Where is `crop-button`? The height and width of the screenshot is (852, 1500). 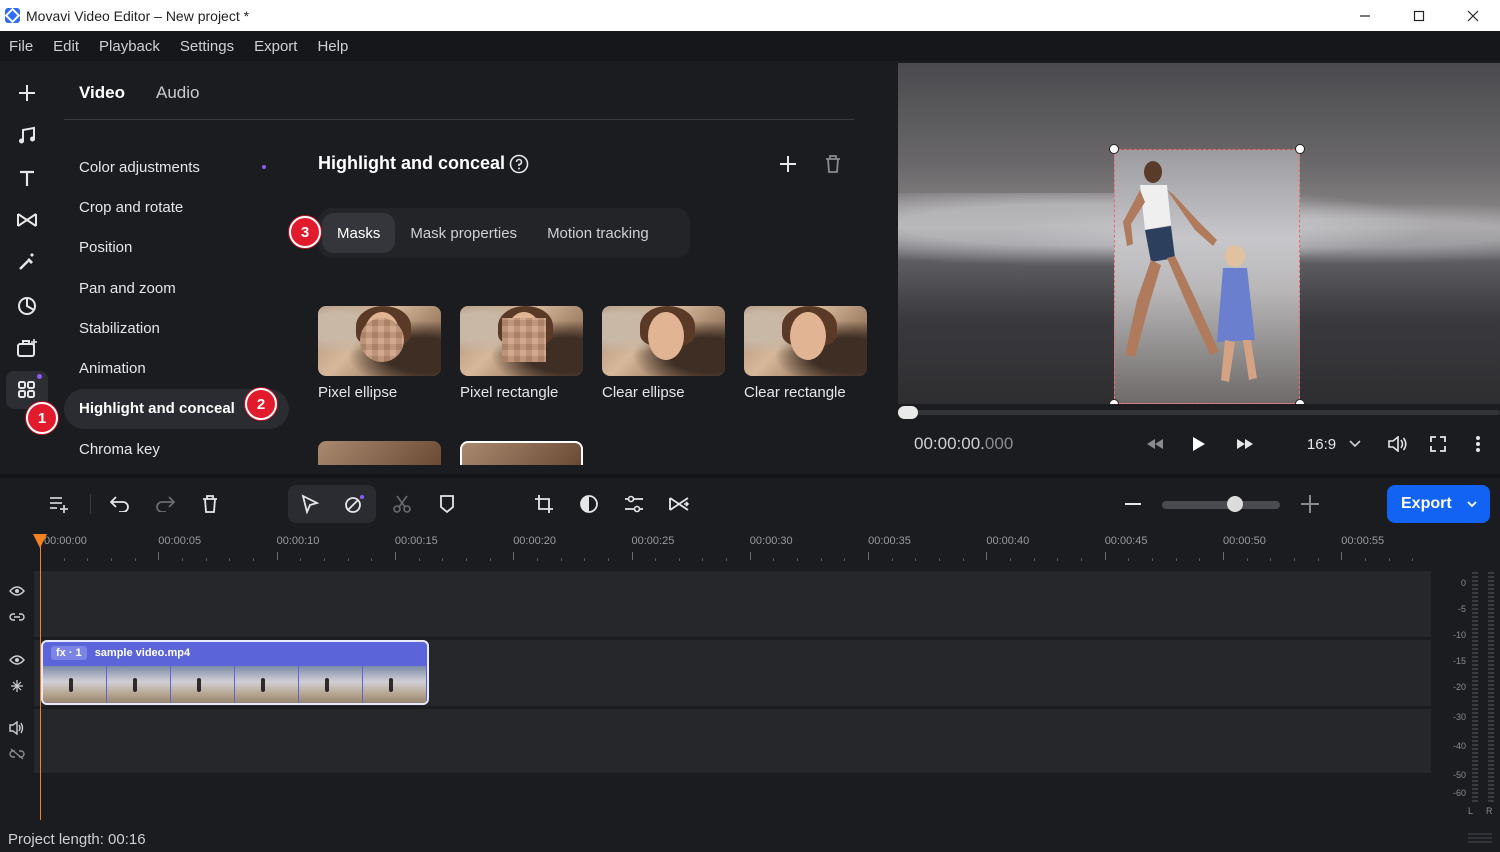 crop-button is located at coordinates (544, 504).